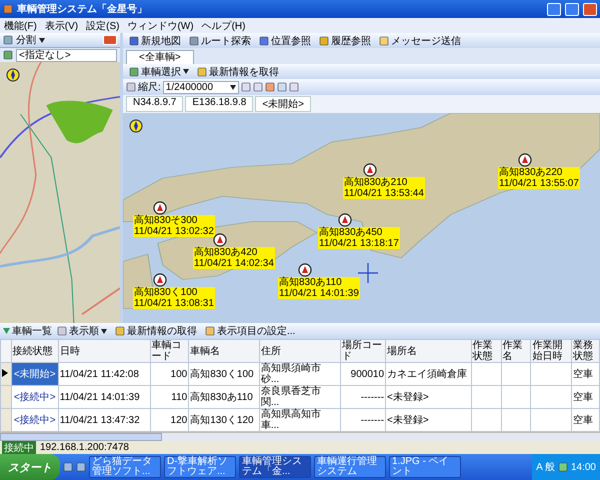 The height and width of the screenshot is (480, 600). I want to click on refresh-button: 最新情報を取得, so click(238, 71).